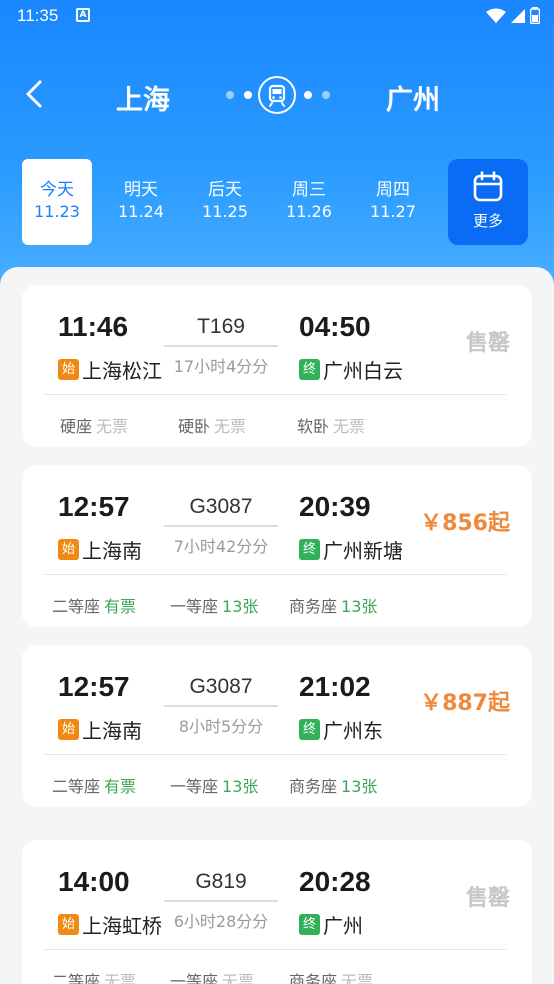 Image resolution: width=554 pixels, height=984 pixels. What do you see at coordinates (122, 371) in the screenshot?
I see `departure-station-name: 上海松江` at bounding box center [122, 371].